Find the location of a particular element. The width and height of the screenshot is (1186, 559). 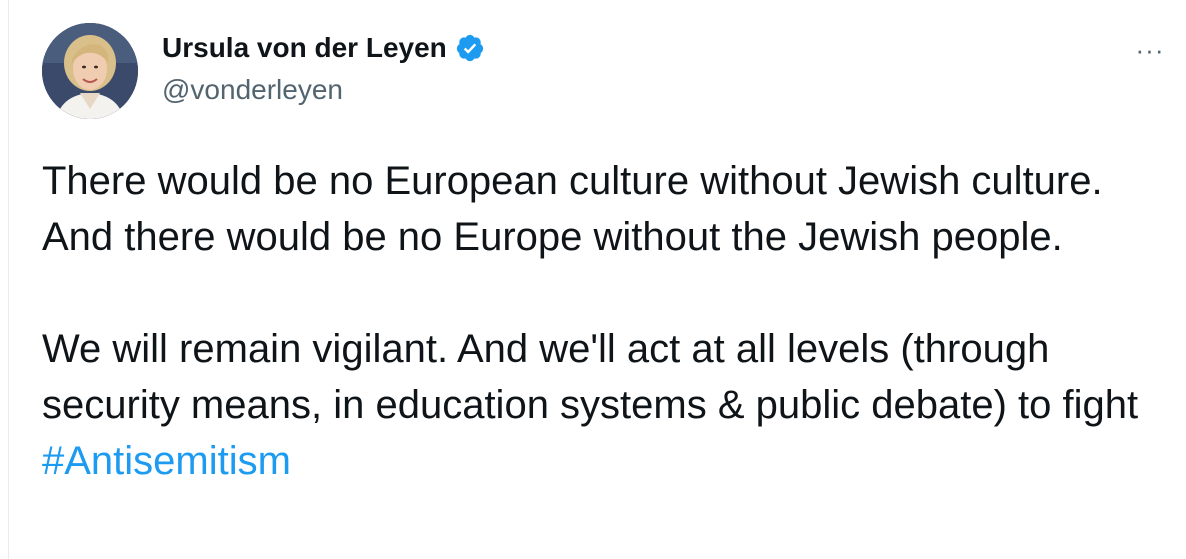

author-handle: @vonderleyen is located at coordinates (252, 90).